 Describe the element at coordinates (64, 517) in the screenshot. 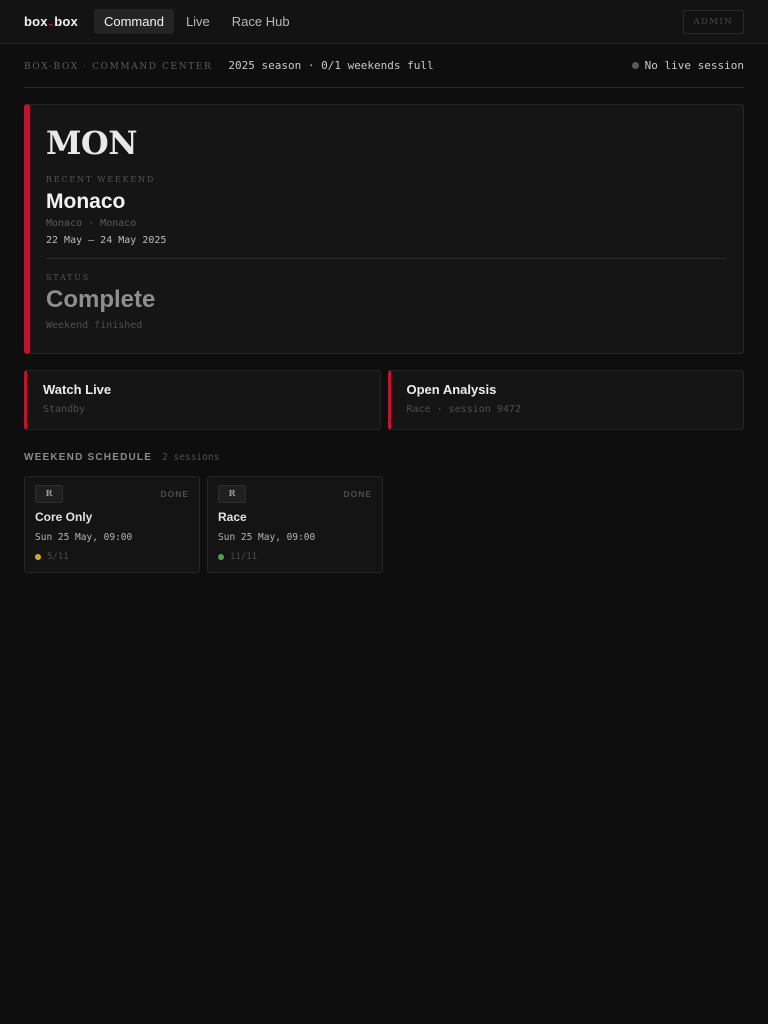

I see `session-name: Core Only` at that location.